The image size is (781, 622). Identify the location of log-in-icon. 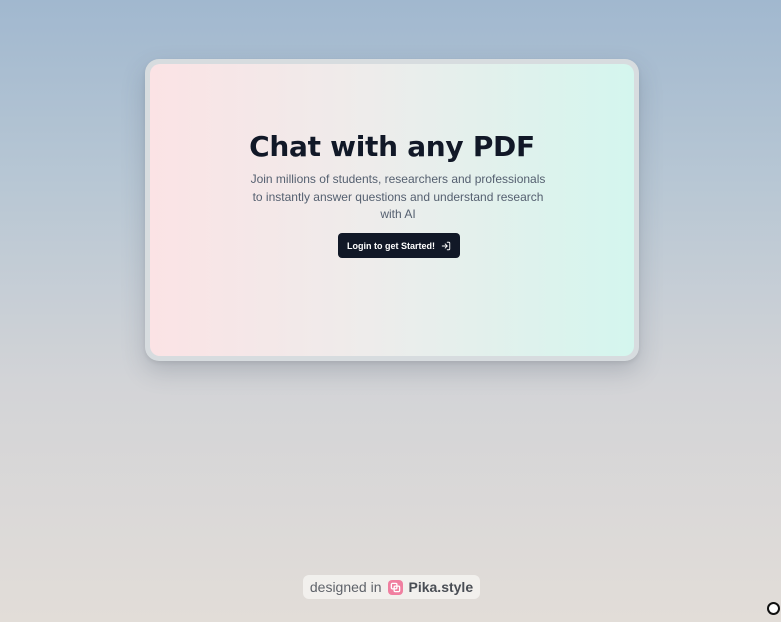
(446, 246).